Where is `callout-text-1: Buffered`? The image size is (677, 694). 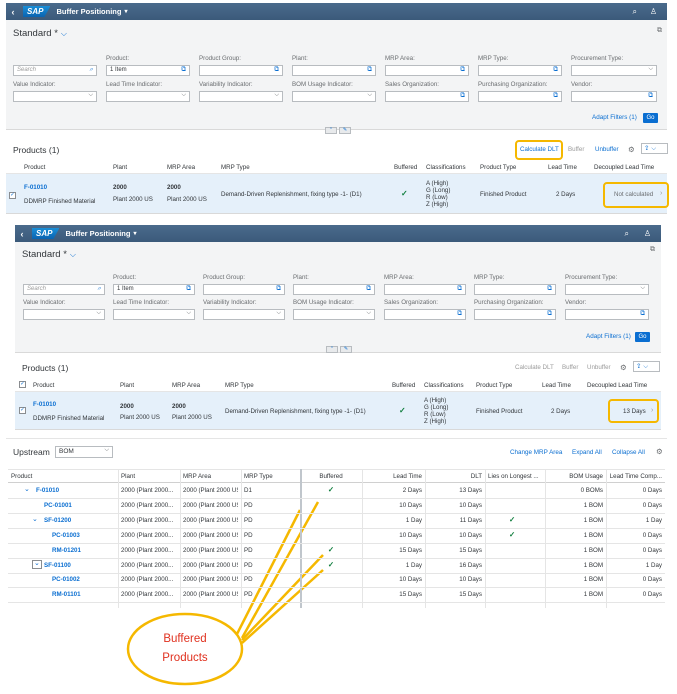 callout-text-1: Buffered is located at coordinates (184, 639).